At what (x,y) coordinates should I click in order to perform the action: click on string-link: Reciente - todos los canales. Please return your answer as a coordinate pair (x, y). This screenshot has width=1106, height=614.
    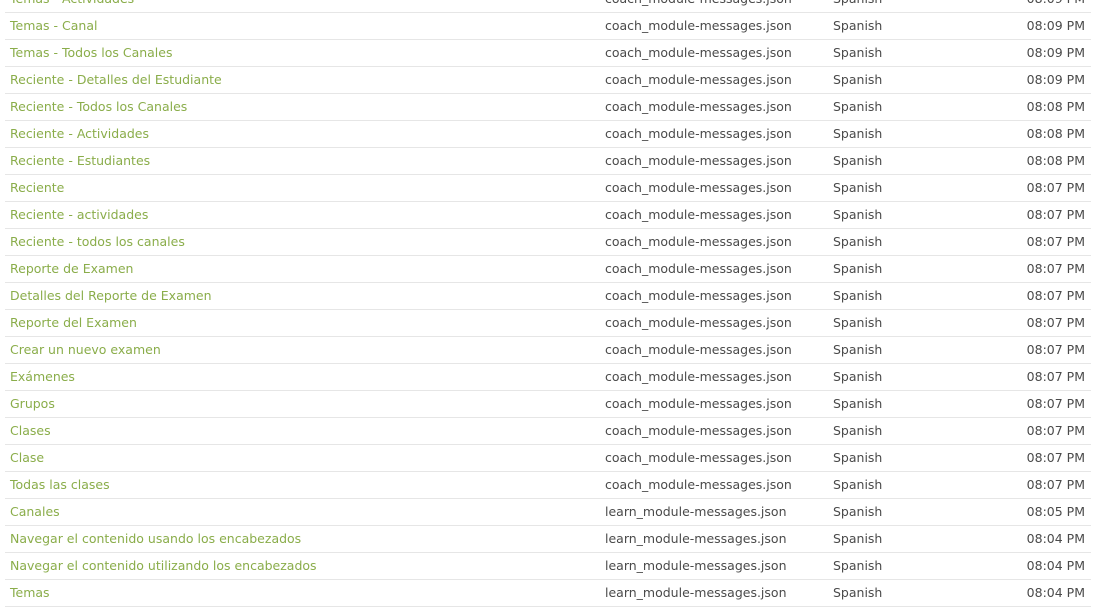
    Looking at the image, I should click on (97, 242).